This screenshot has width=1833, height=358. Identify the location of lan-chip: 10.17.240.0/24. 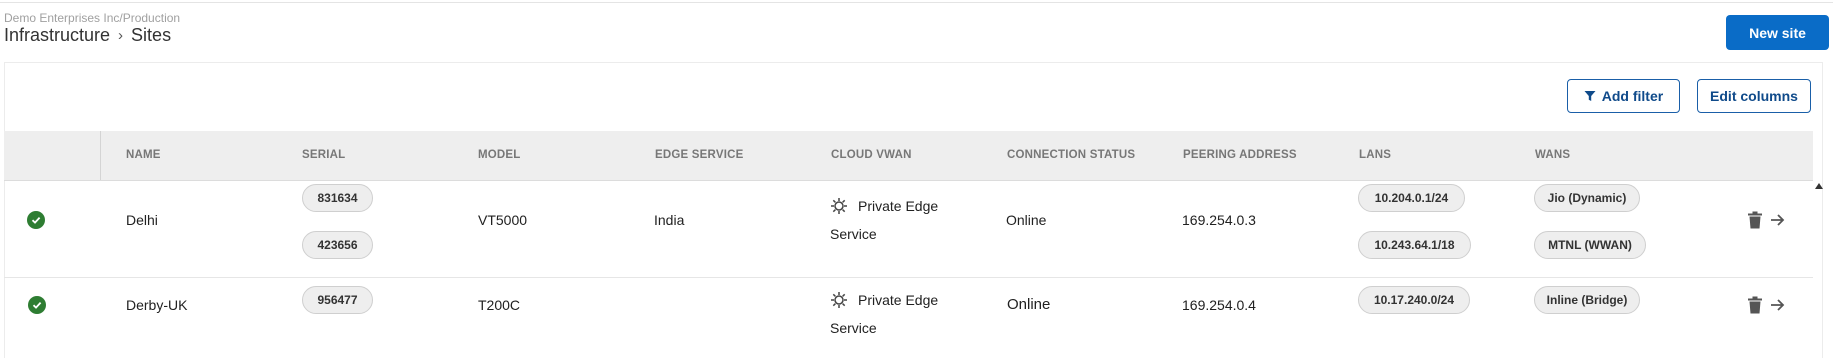
(1414, 300).